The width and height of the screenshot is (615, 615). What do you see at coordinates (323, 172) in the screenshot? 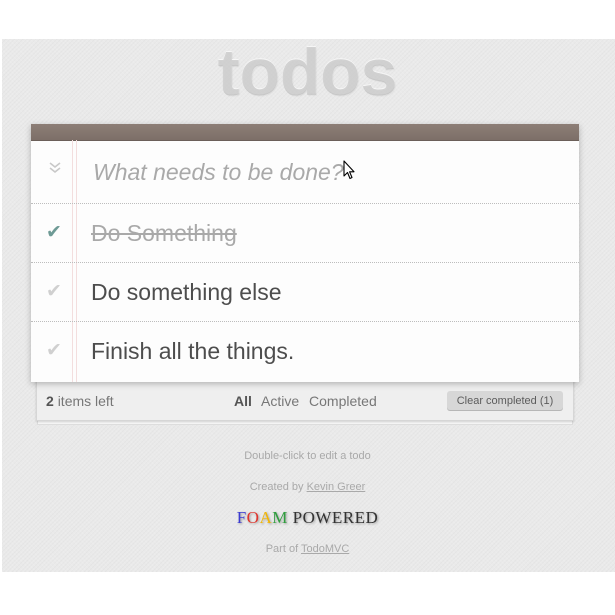
I see `new-todo-input` at bounding box center [323, 172].